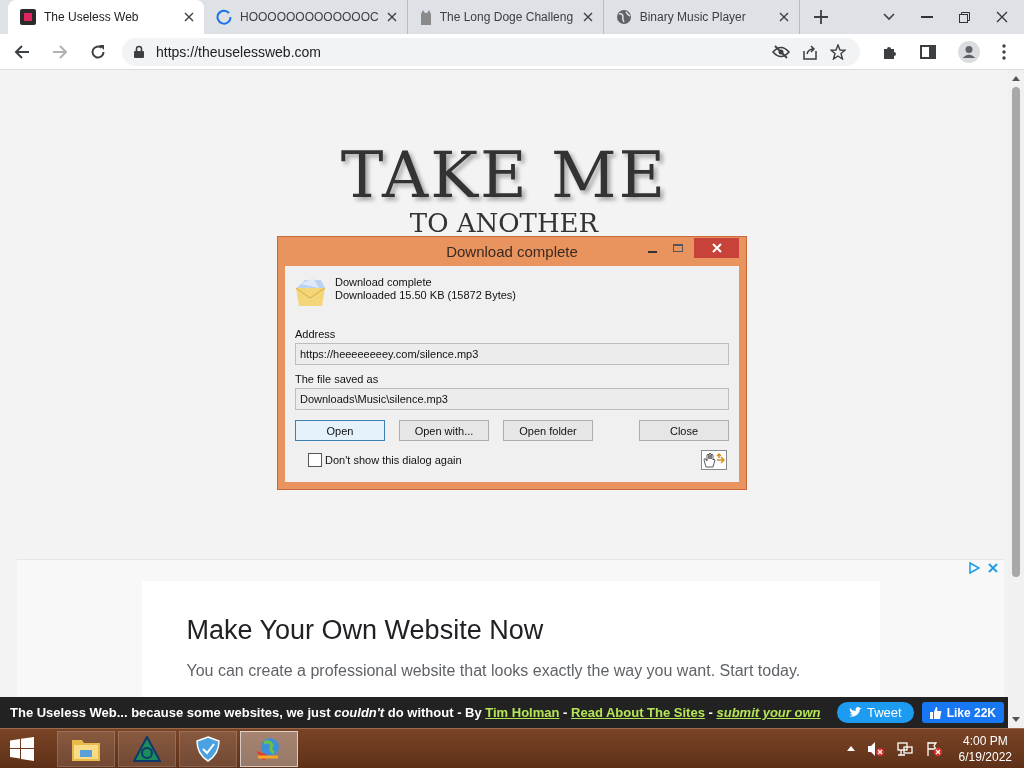 The width and height of the screenshot is (1024, 768). Describe the element at coordinates (238, 51) in the screenshot. I see `url-text: https://theuselessweb.com` at that location.